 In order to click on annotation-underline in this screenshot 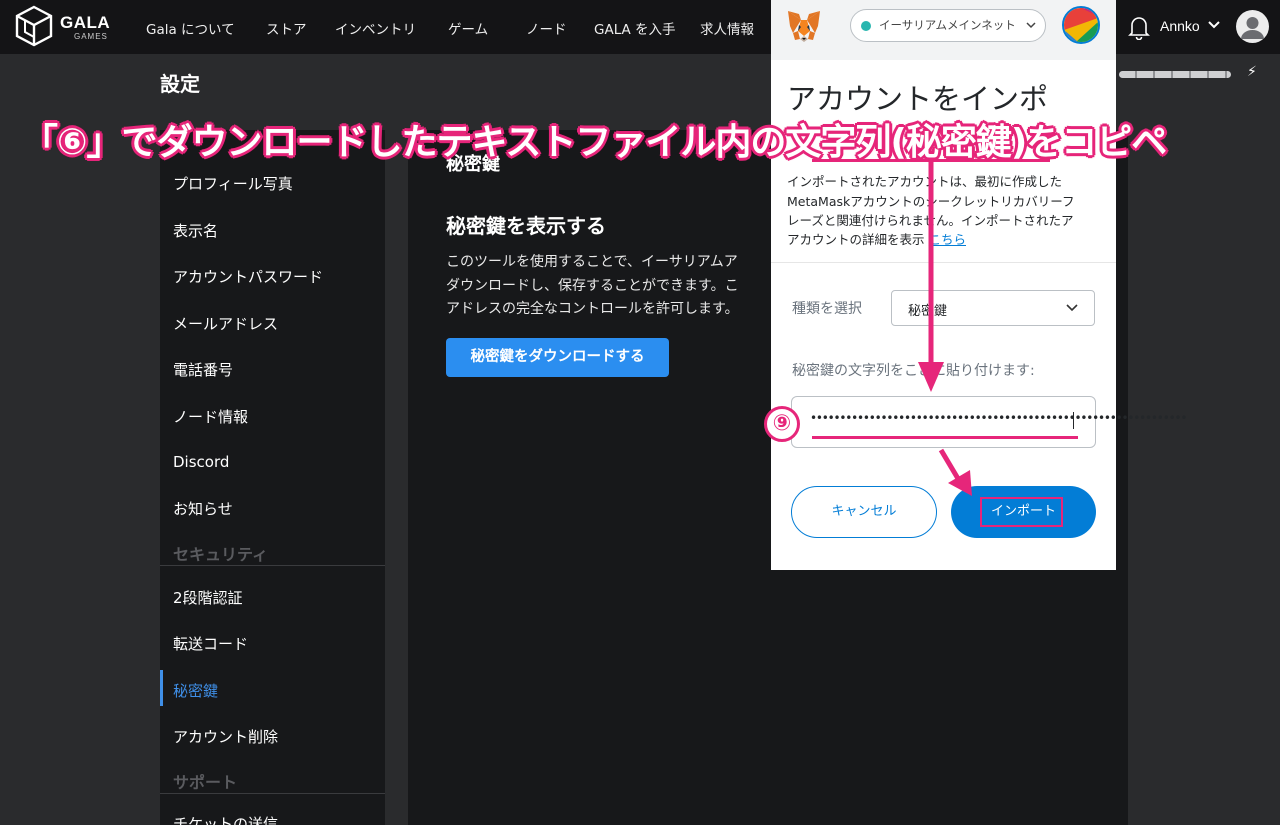, I will do `click(945, 437)`.